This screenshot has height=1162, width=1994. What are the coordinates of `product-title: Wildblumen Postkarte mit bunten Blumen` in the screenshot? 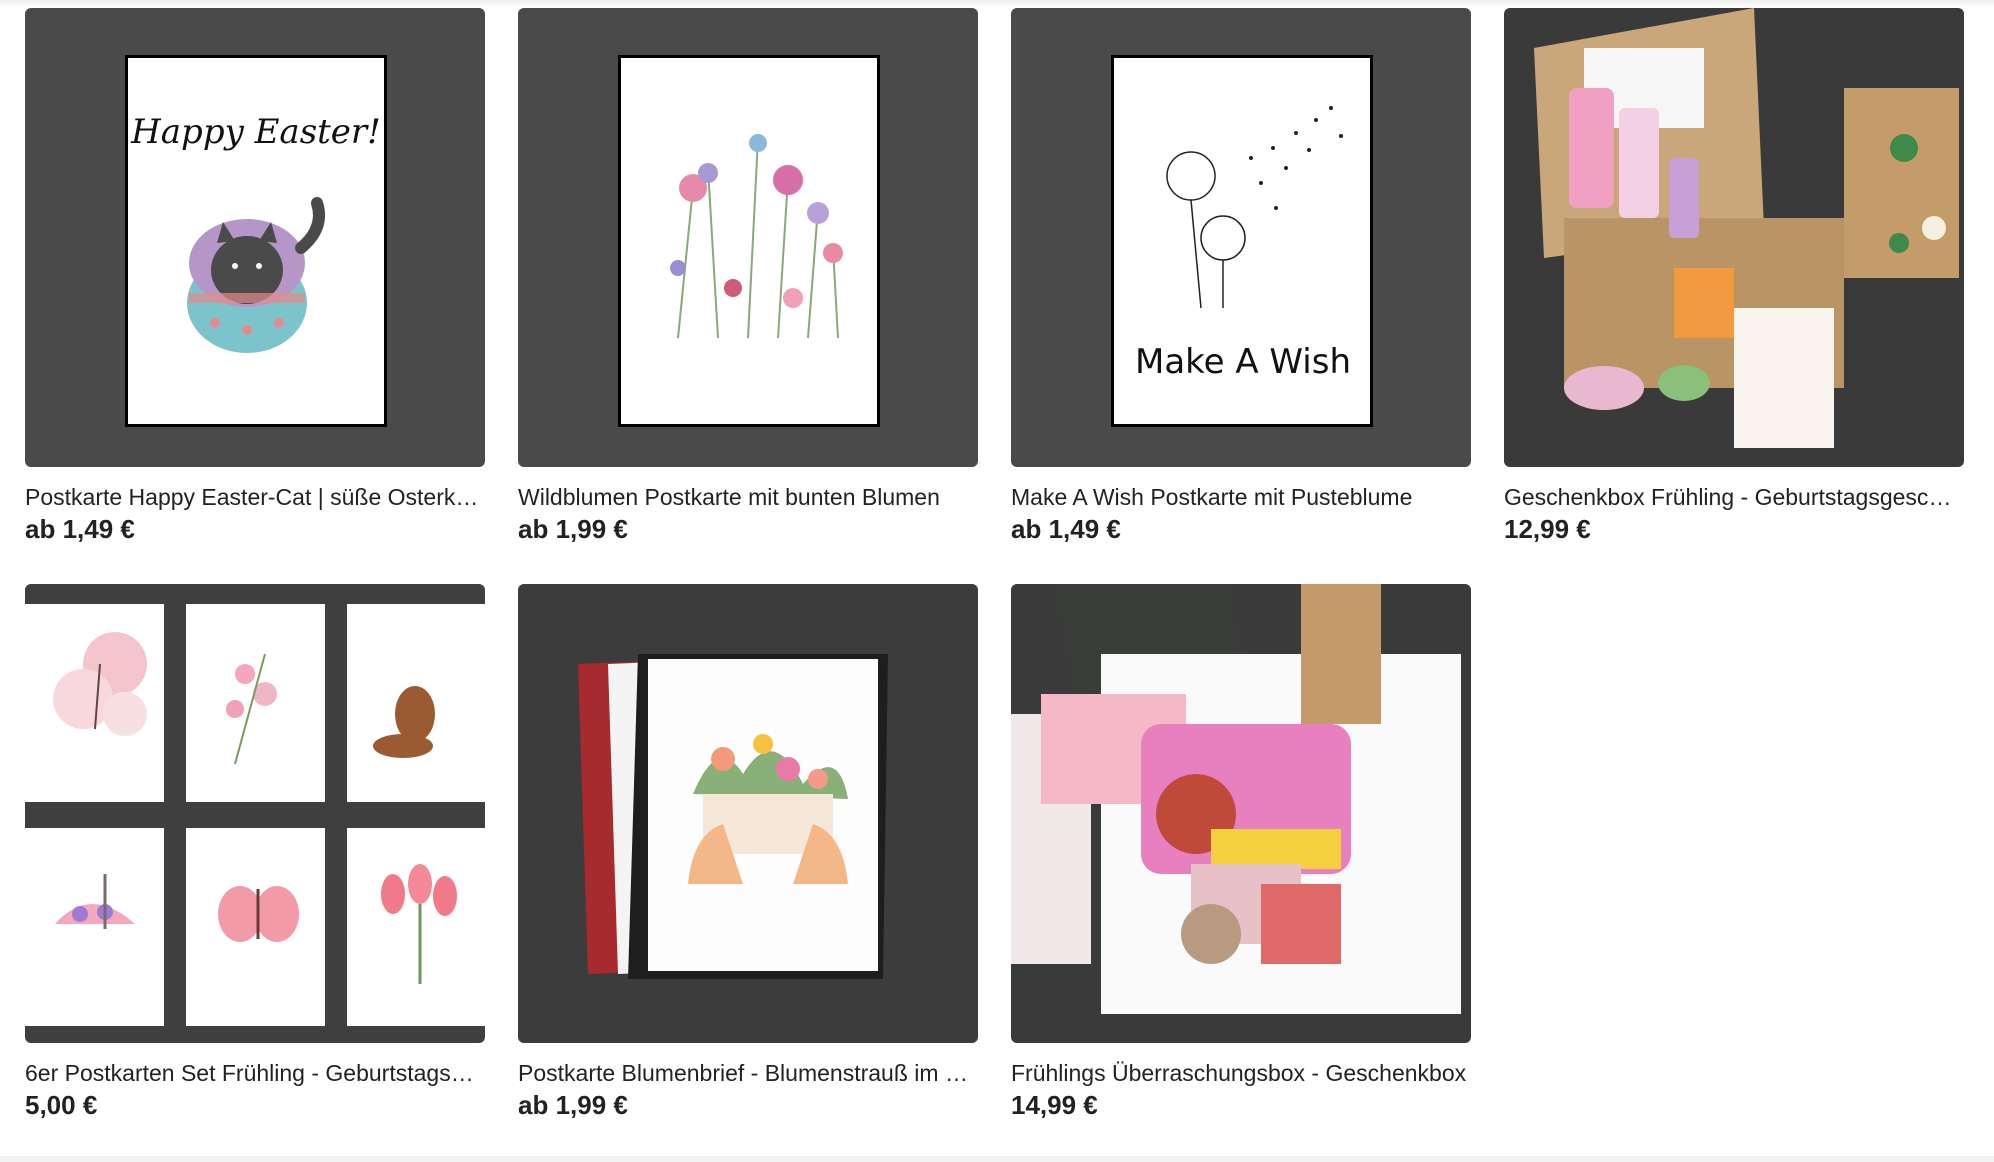 It's located at (748, 497).